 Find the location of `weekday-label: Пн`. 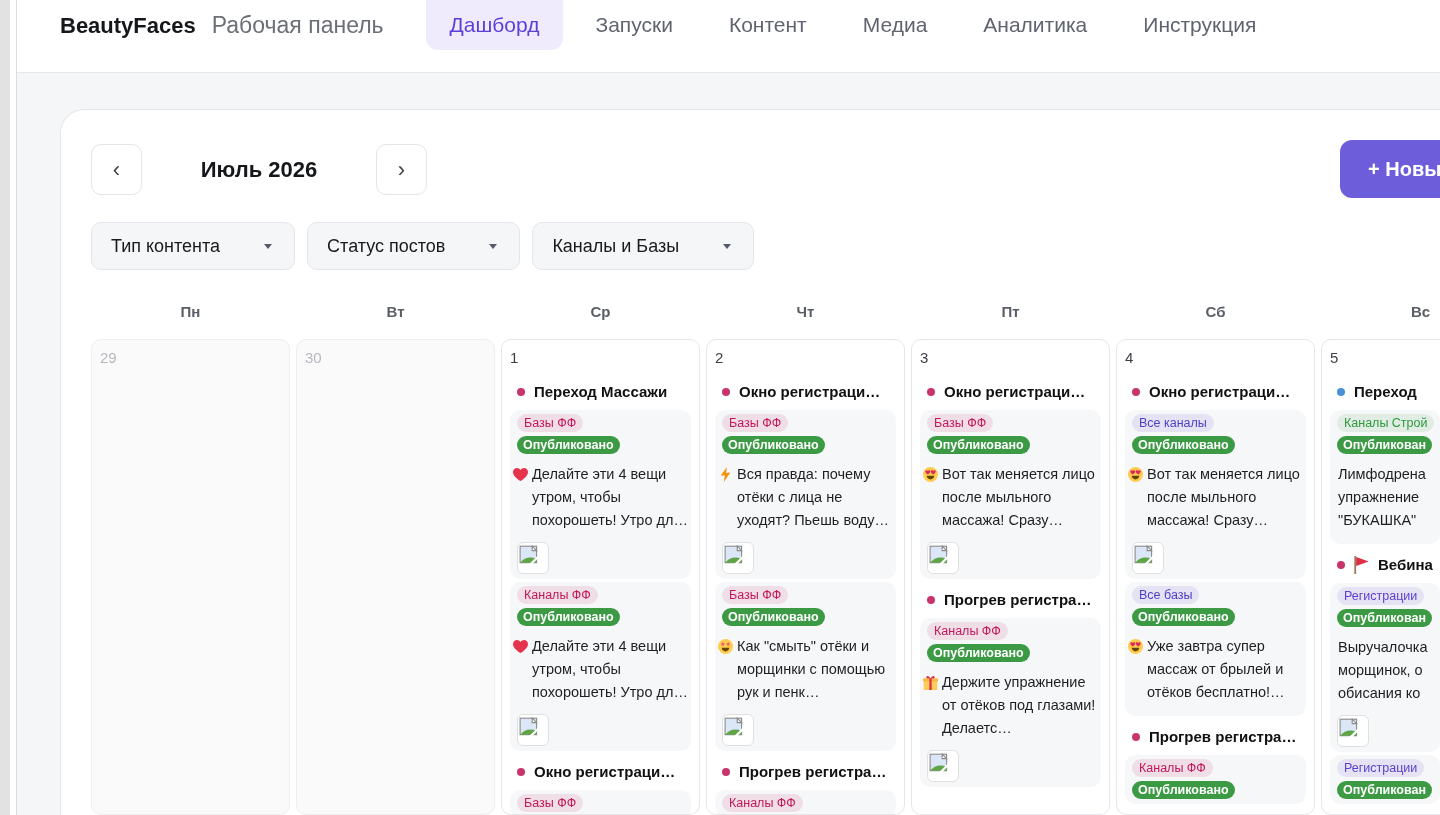

weekday-label: Пн is located at coordinates (190, 311).